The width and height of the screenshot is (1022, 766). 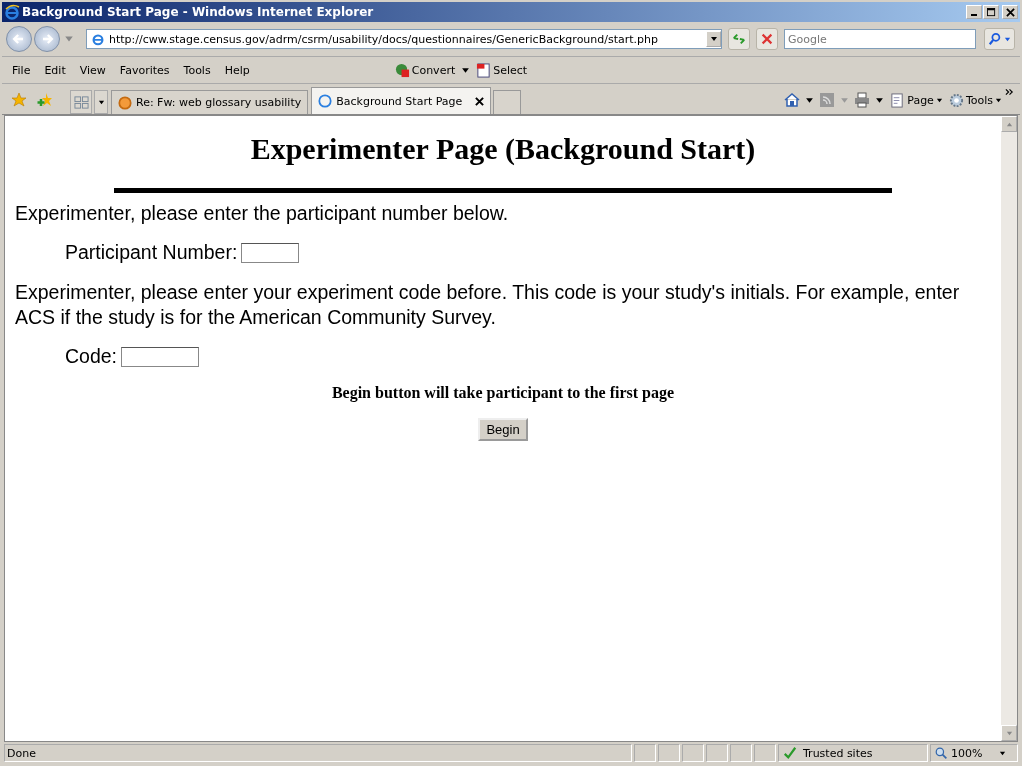 I want to click on status-text: Done, so click(x=318, y=753).